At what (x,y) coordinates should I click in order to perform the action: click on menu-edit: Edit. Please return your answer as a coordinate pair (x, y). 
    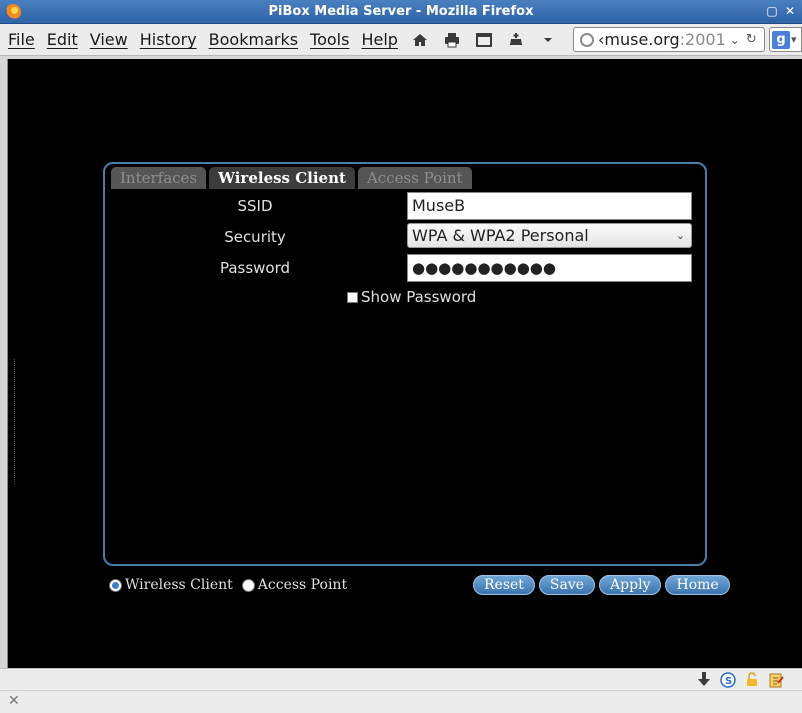
    Looking at the image, I should click on (62, 39).